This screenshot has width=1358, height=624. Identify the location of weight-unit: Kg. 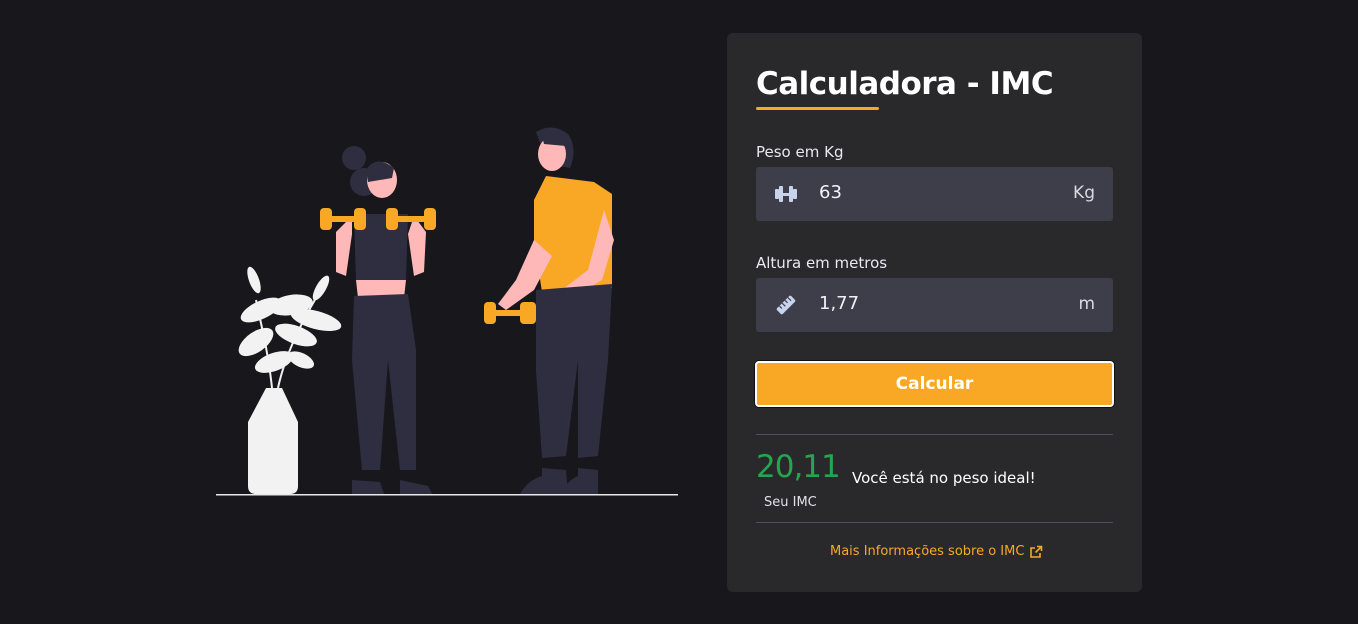
(1084, 193).